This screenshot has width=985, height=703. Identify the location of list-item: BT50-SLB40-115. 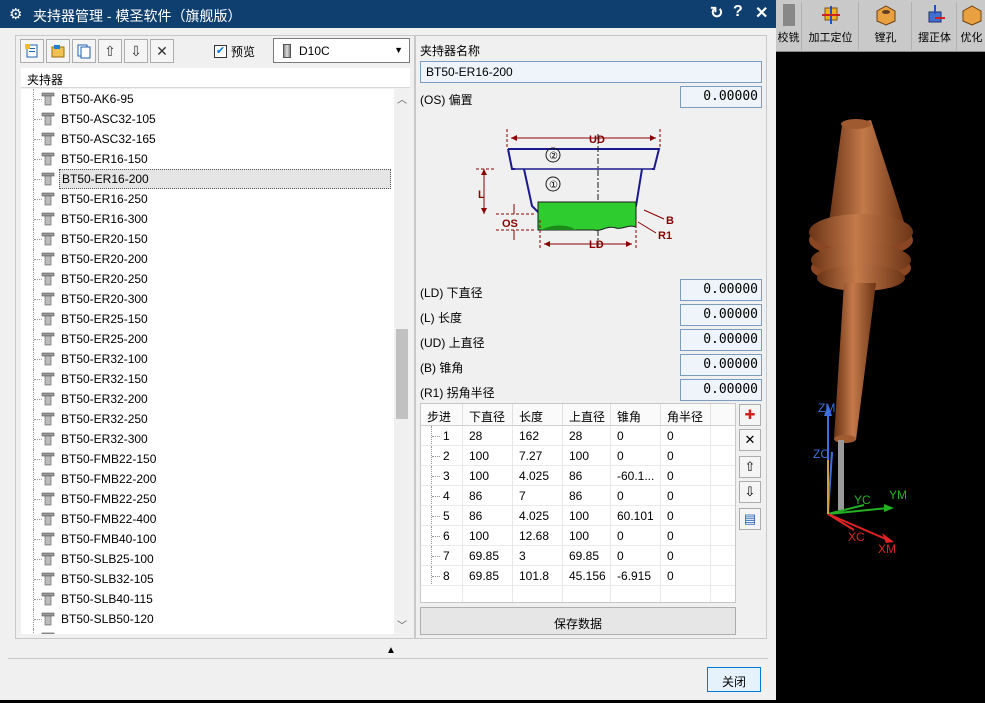
(207, 599).